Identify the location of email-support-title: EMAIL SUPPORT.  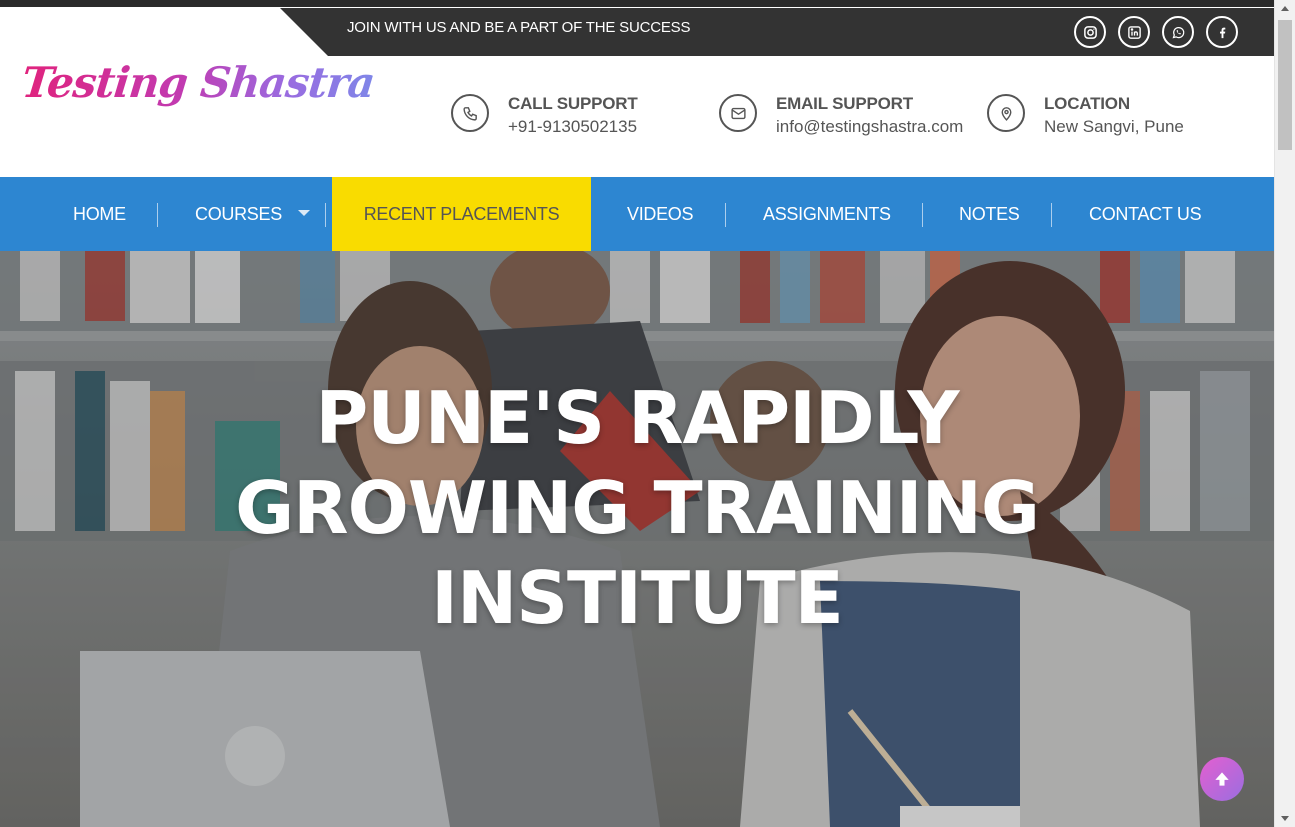
(844, 103).